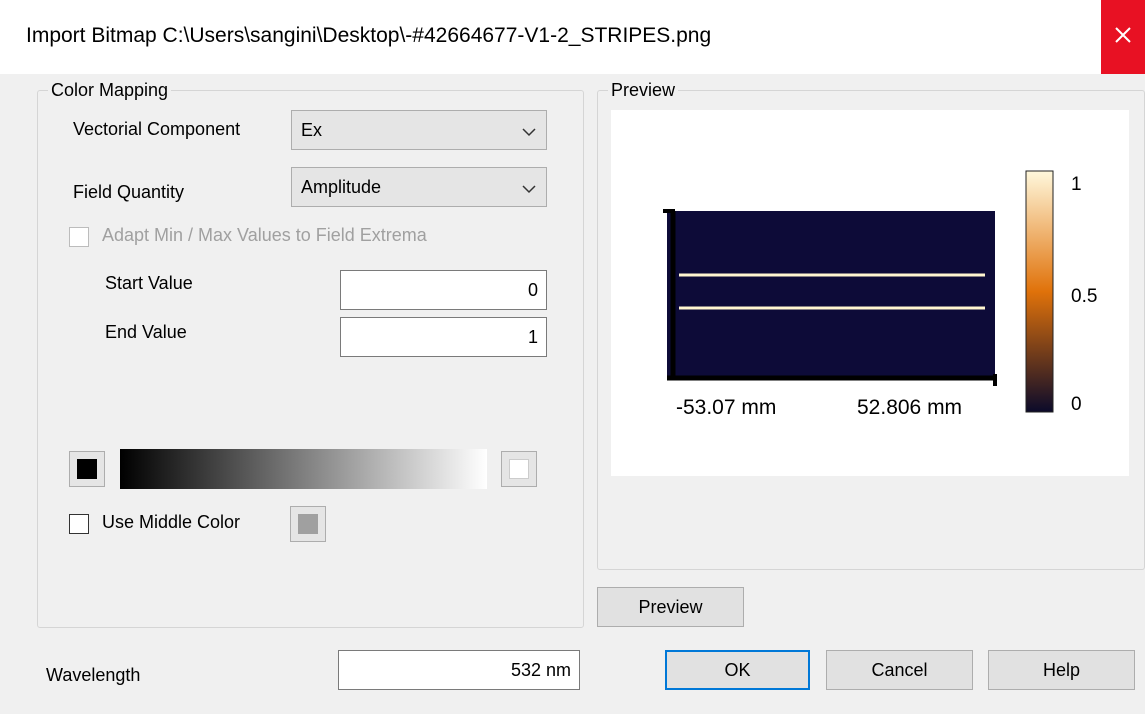 The width and height of the screenshot is (1145, 714). What do you see at coordinates (312, 130) in the screenshot?
I see `vectorial-component-value: Ex` at bounding box center [312, 130].